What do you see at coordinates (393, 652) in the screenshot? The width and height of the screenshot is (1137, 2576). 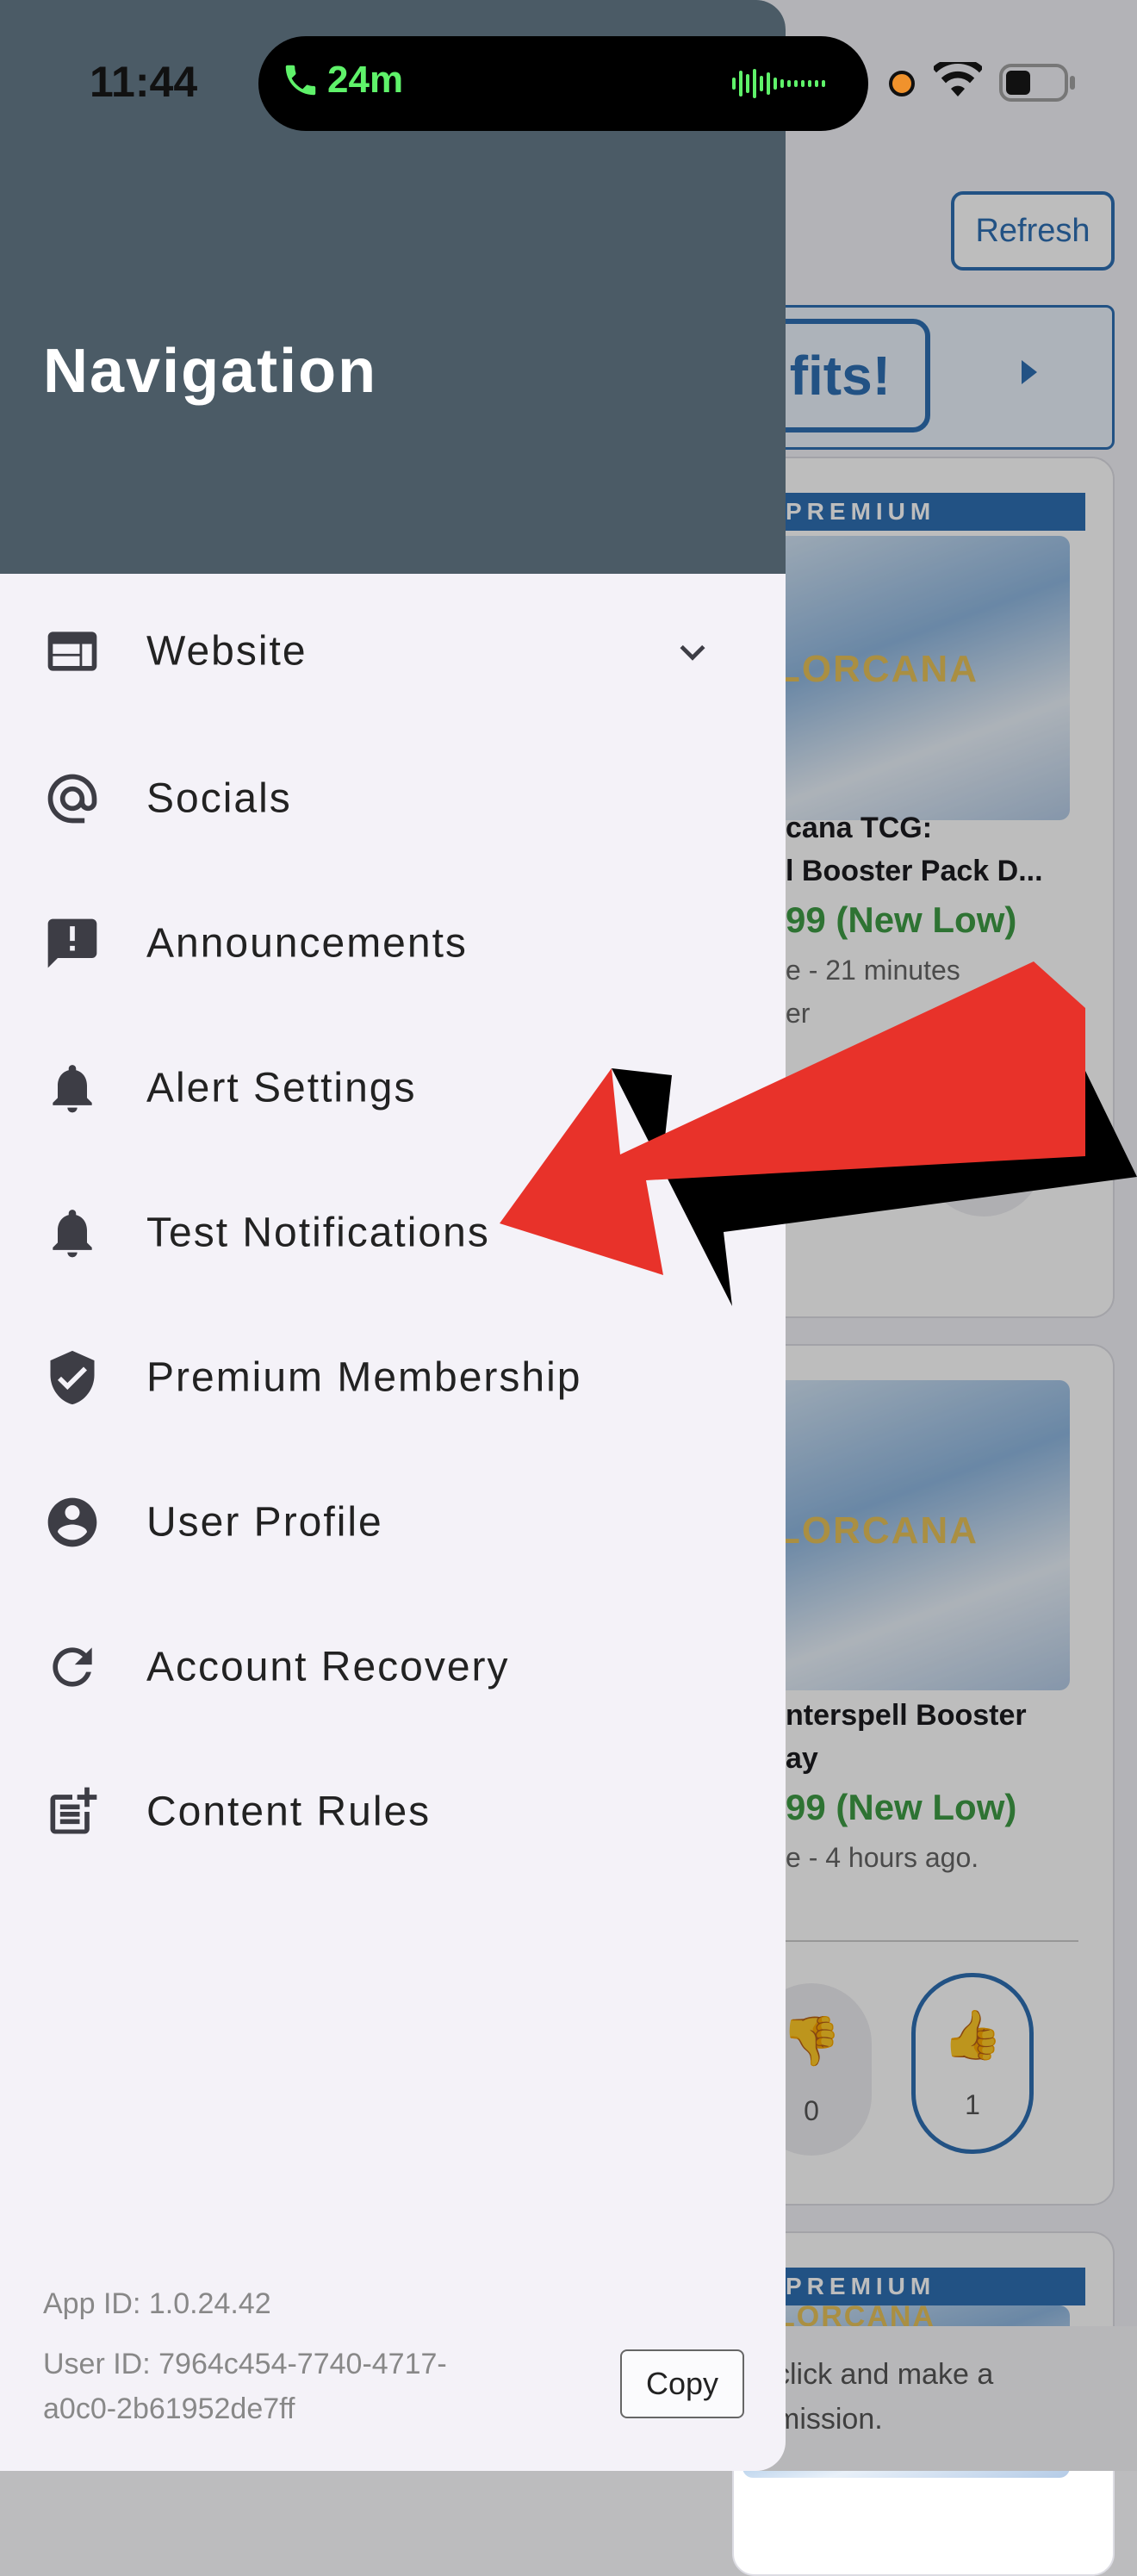 I see `nav-item-website: Website` at bounding box center [393, 652].